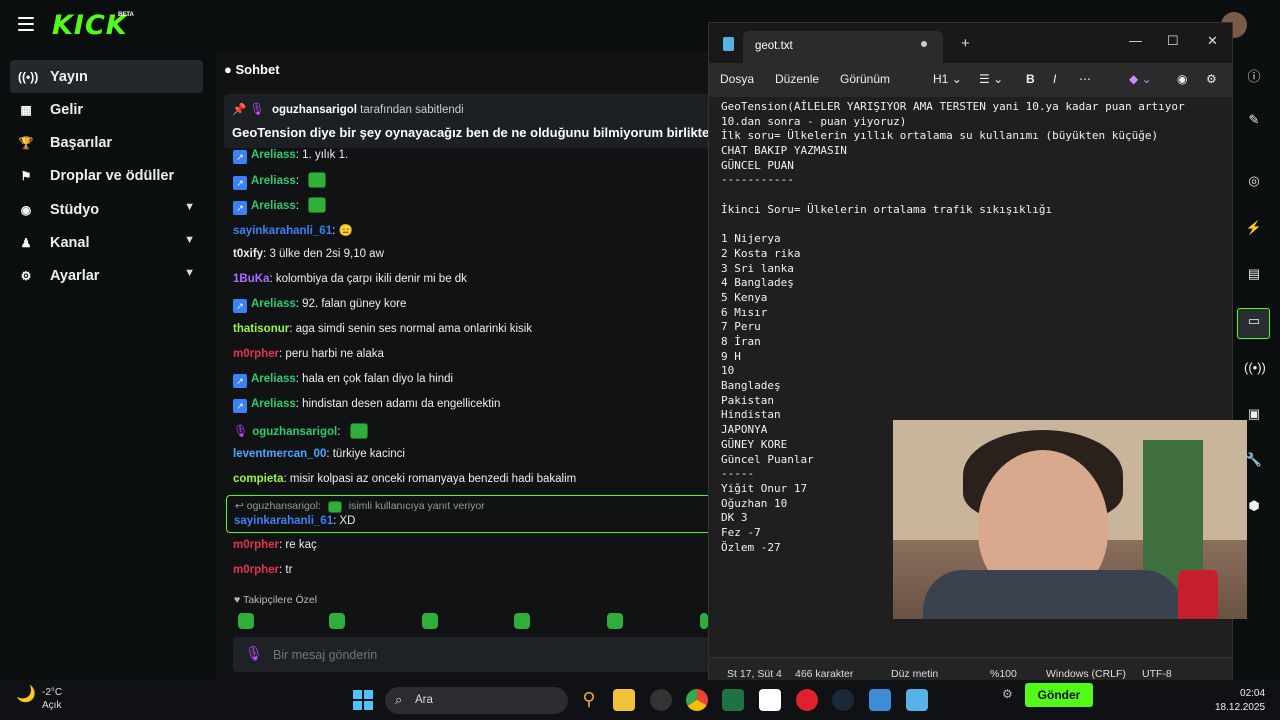  What do you see at coordinates (824, 674) in the screenshot?
I see `char-count: 466 karakter` at bounding box center [824, 674].